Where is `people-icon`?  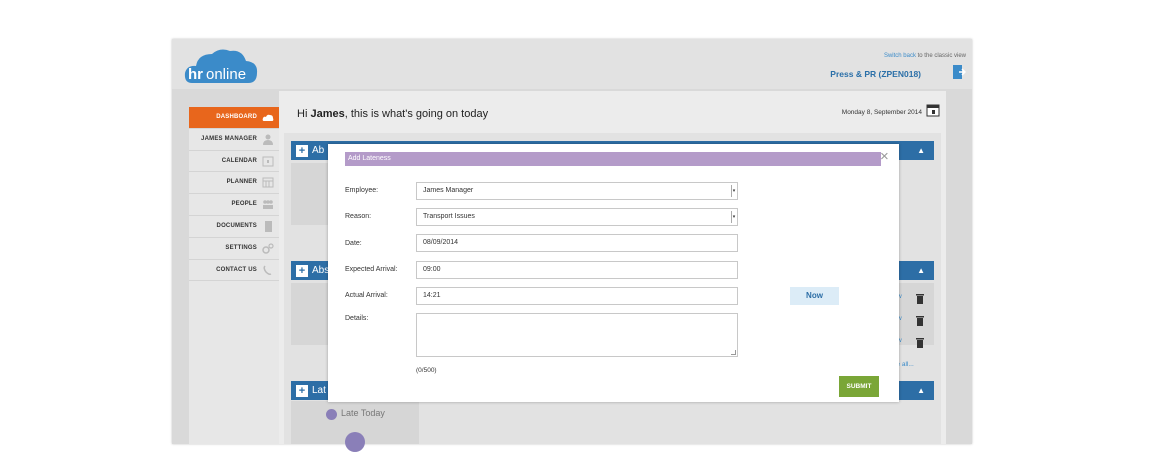 people-icon is located at coordinates (268, 205).